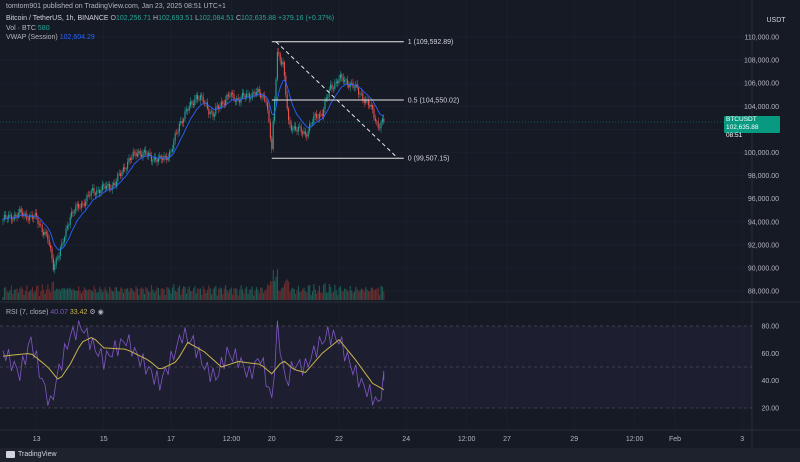  Describe the element at coordinates (55, 312) in the screenshot. I see `rsi-legend: RSI (7, close) 40.07 33.42 ⚙ ◉` at that location.